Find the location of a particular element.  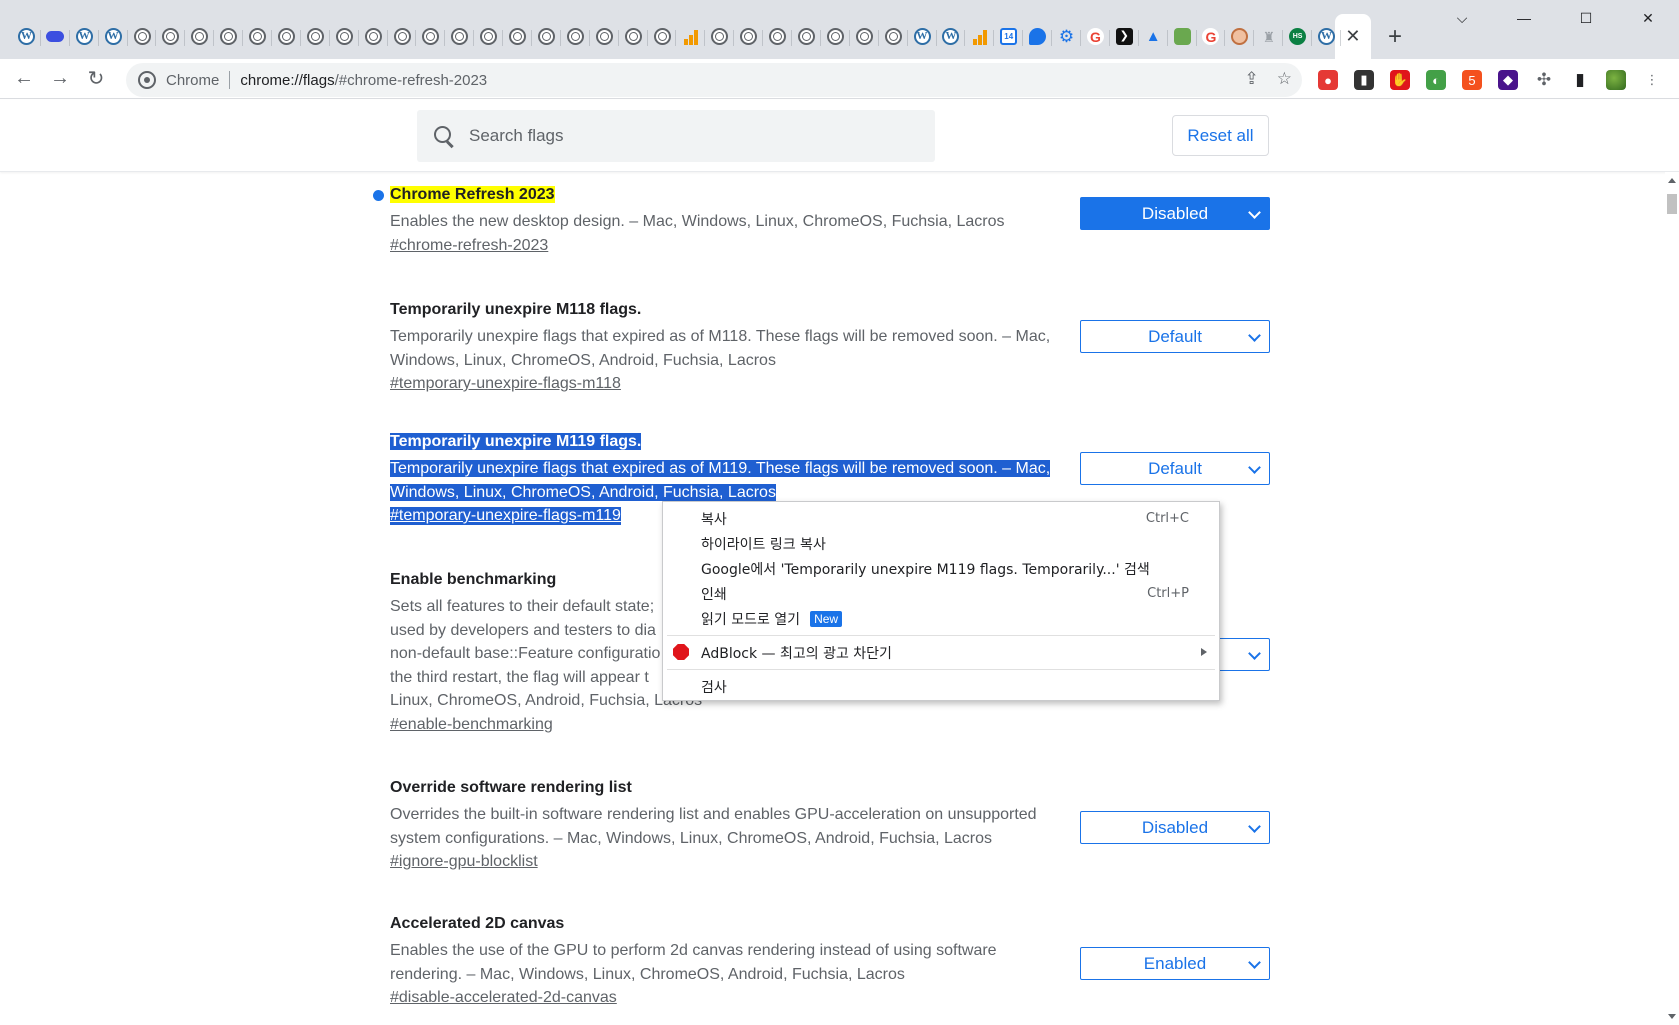

menu-item-label: AdBlock — 최고의 광고 차단기 is located at coordinates (796, 653).